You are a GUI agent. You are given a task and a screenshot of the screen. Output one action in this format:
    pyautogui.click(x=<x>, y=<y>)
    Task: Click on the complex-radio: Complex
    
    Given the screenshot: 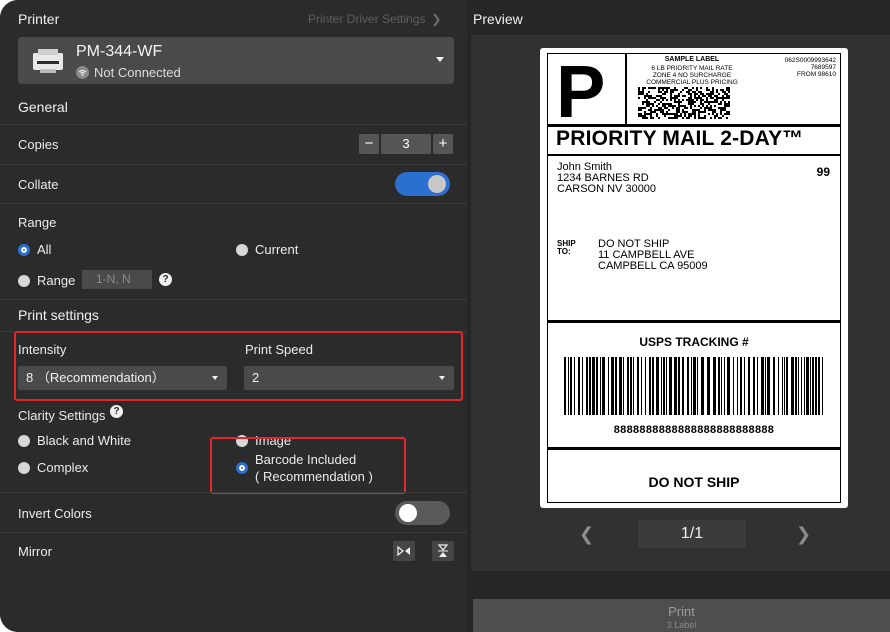 What is the action you would take?
    pyautogui.click(x=53, y=467)
    